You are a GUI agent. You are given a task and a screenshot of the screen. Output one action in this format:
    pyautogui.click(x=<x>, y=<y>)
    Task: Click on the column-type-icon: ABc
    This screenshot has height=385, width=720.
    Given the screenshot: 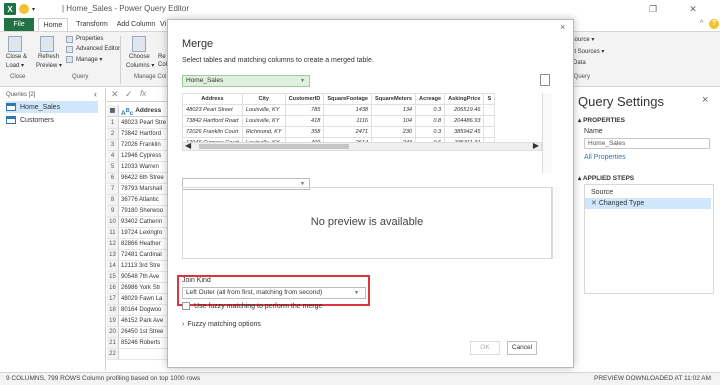 What is the action you would take?
    pyautogui.click(x=126, y=111)
    